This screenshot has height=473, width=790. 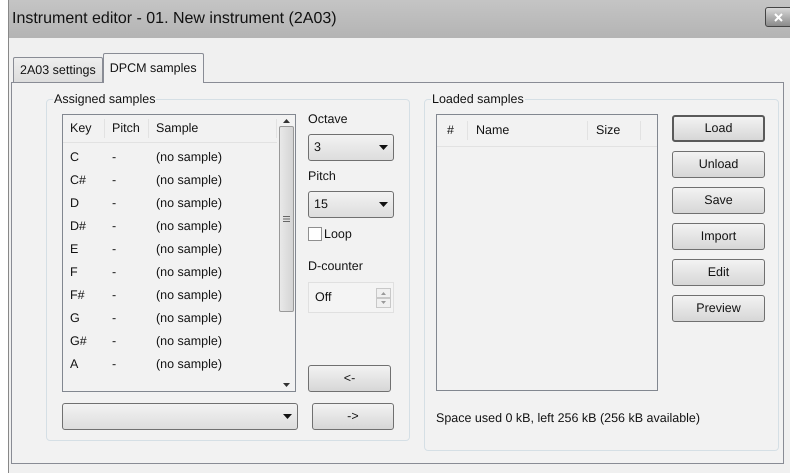 I want to click on d-counter-spinbox: Off, so click(x=351, y=297).